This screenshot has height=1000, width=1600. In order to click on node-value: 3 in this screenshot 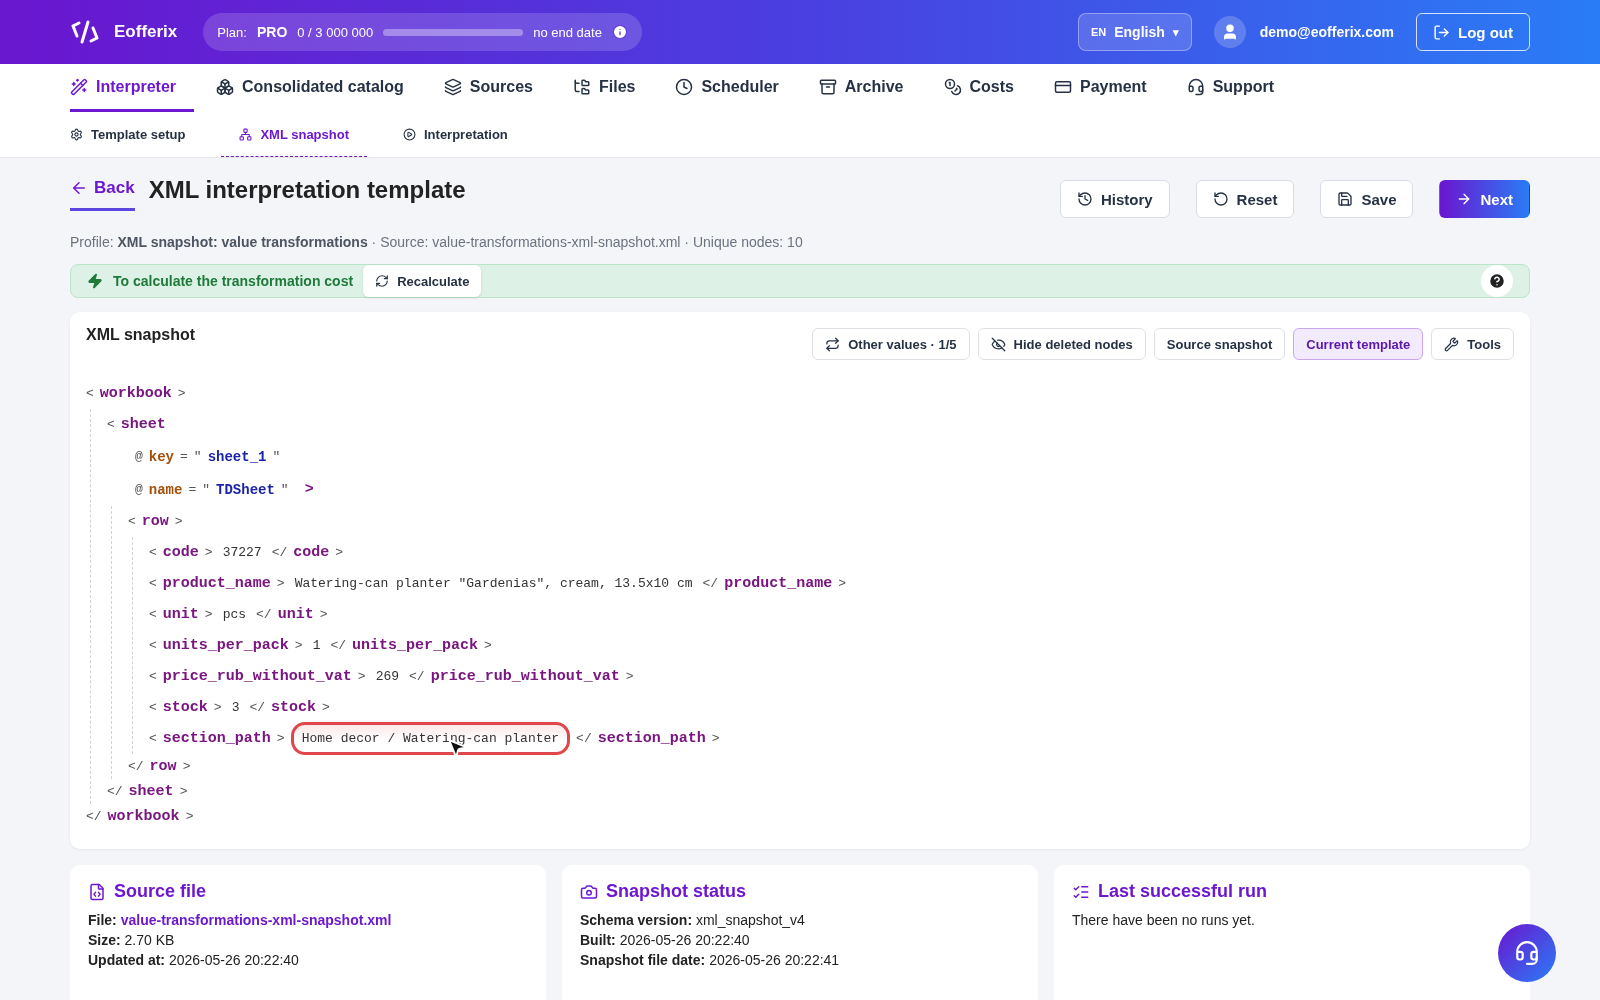, I will do `click(235, 708)`.